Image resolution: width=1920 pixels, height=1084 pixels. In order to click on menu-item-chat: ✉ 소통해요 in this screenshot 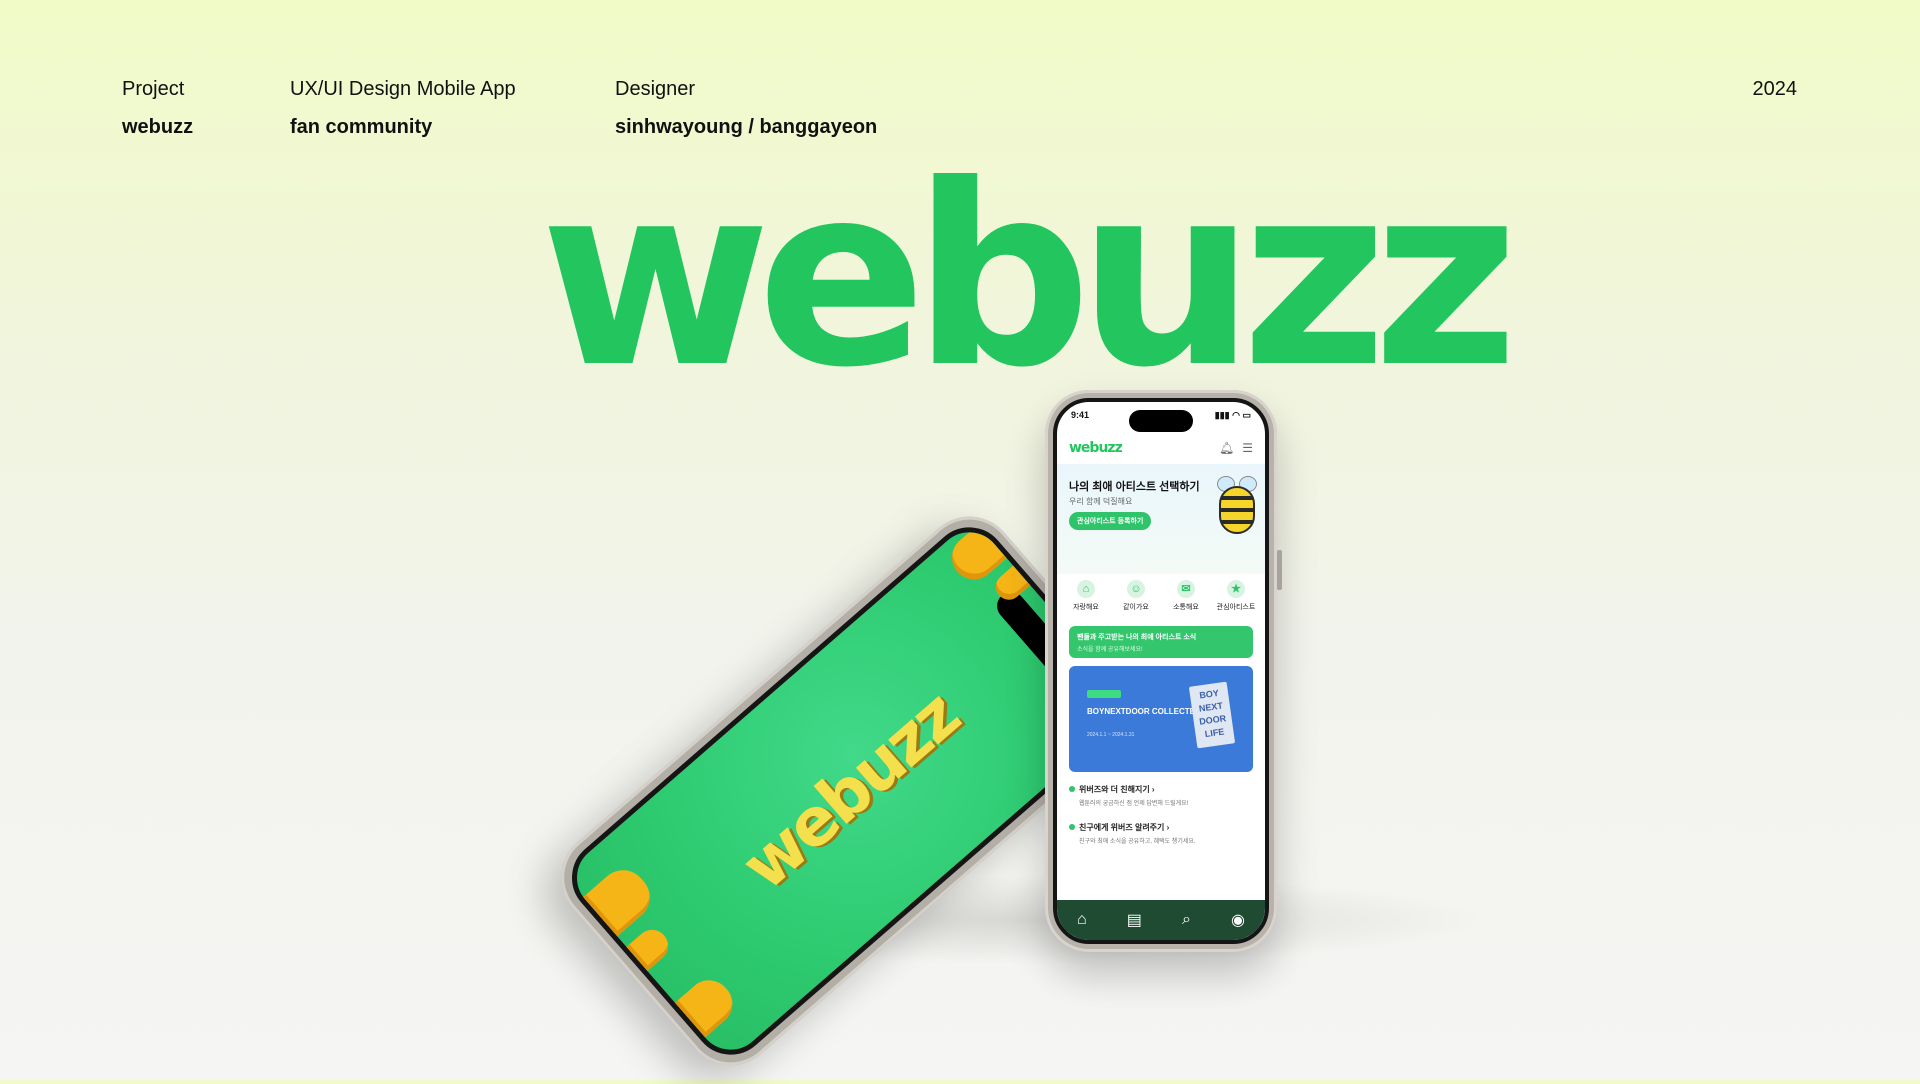, I will do `click(1186, 596)`.